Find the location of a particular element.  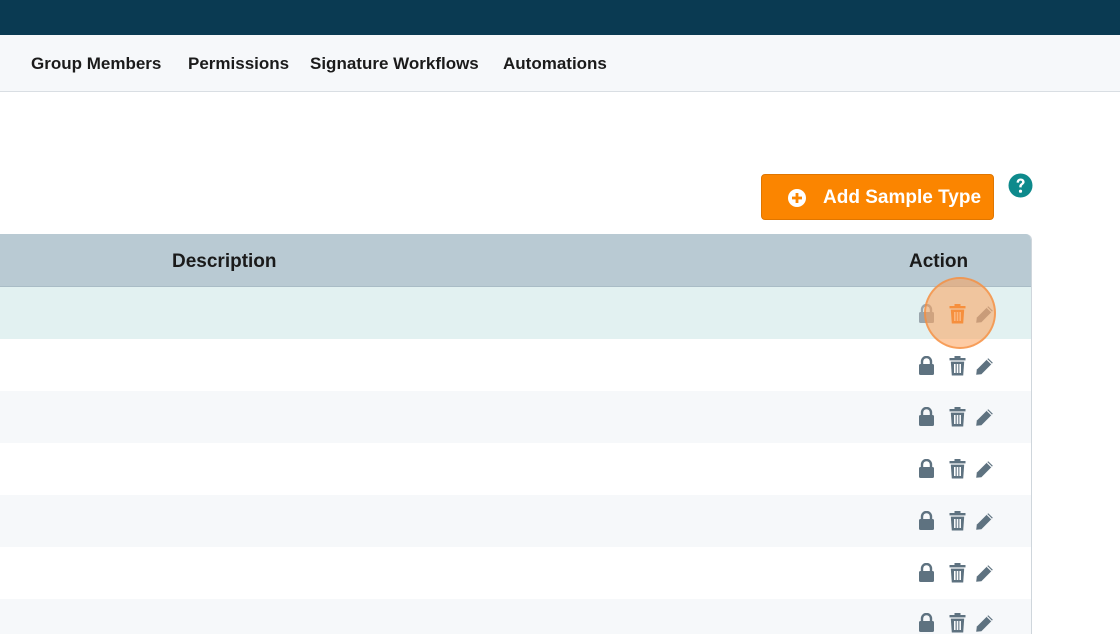

add-sample-type-label: Add Sample Type is located at coordinates (902, 197).